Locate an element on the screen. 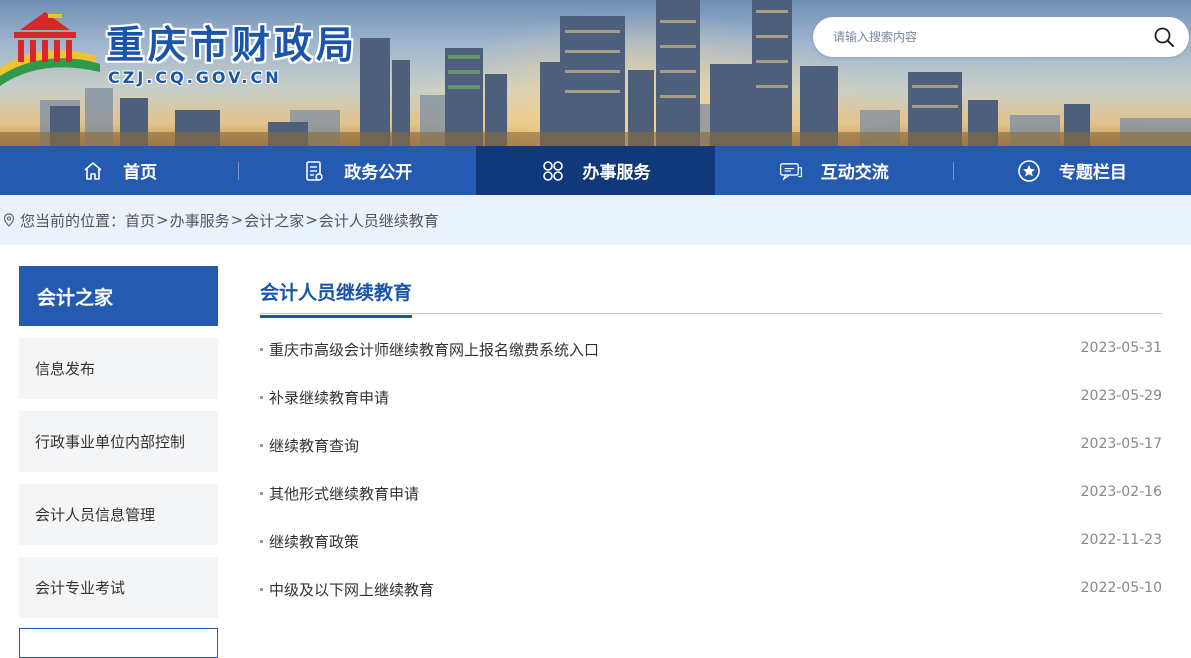  nav-item-government-affairs: 政务公开 is located at coordinates (357, 170).